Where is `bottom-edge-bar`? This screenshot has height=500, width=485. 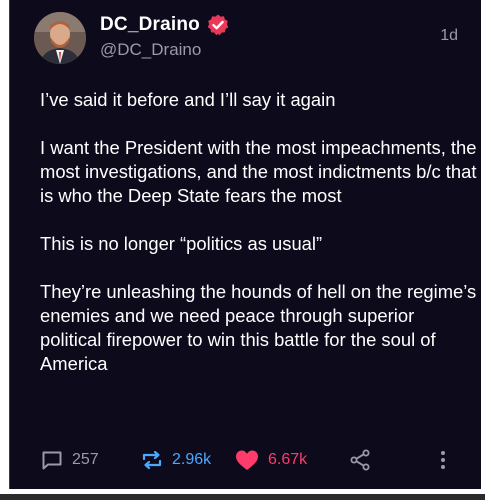 bottom-edge-bar is located at coordinates (242, 497).